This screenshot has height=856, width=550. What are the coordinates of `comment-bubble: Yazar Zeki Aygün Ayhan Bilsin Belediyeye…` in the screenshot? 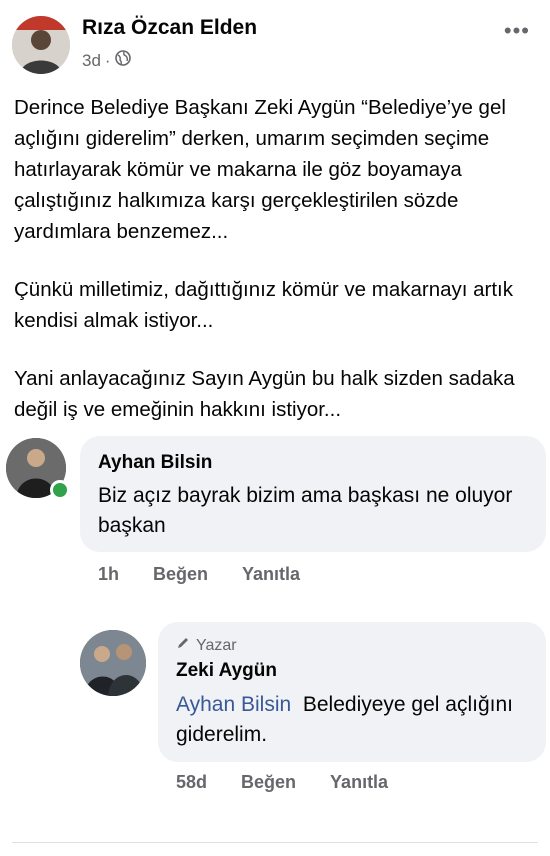 It's located at (352, 692).